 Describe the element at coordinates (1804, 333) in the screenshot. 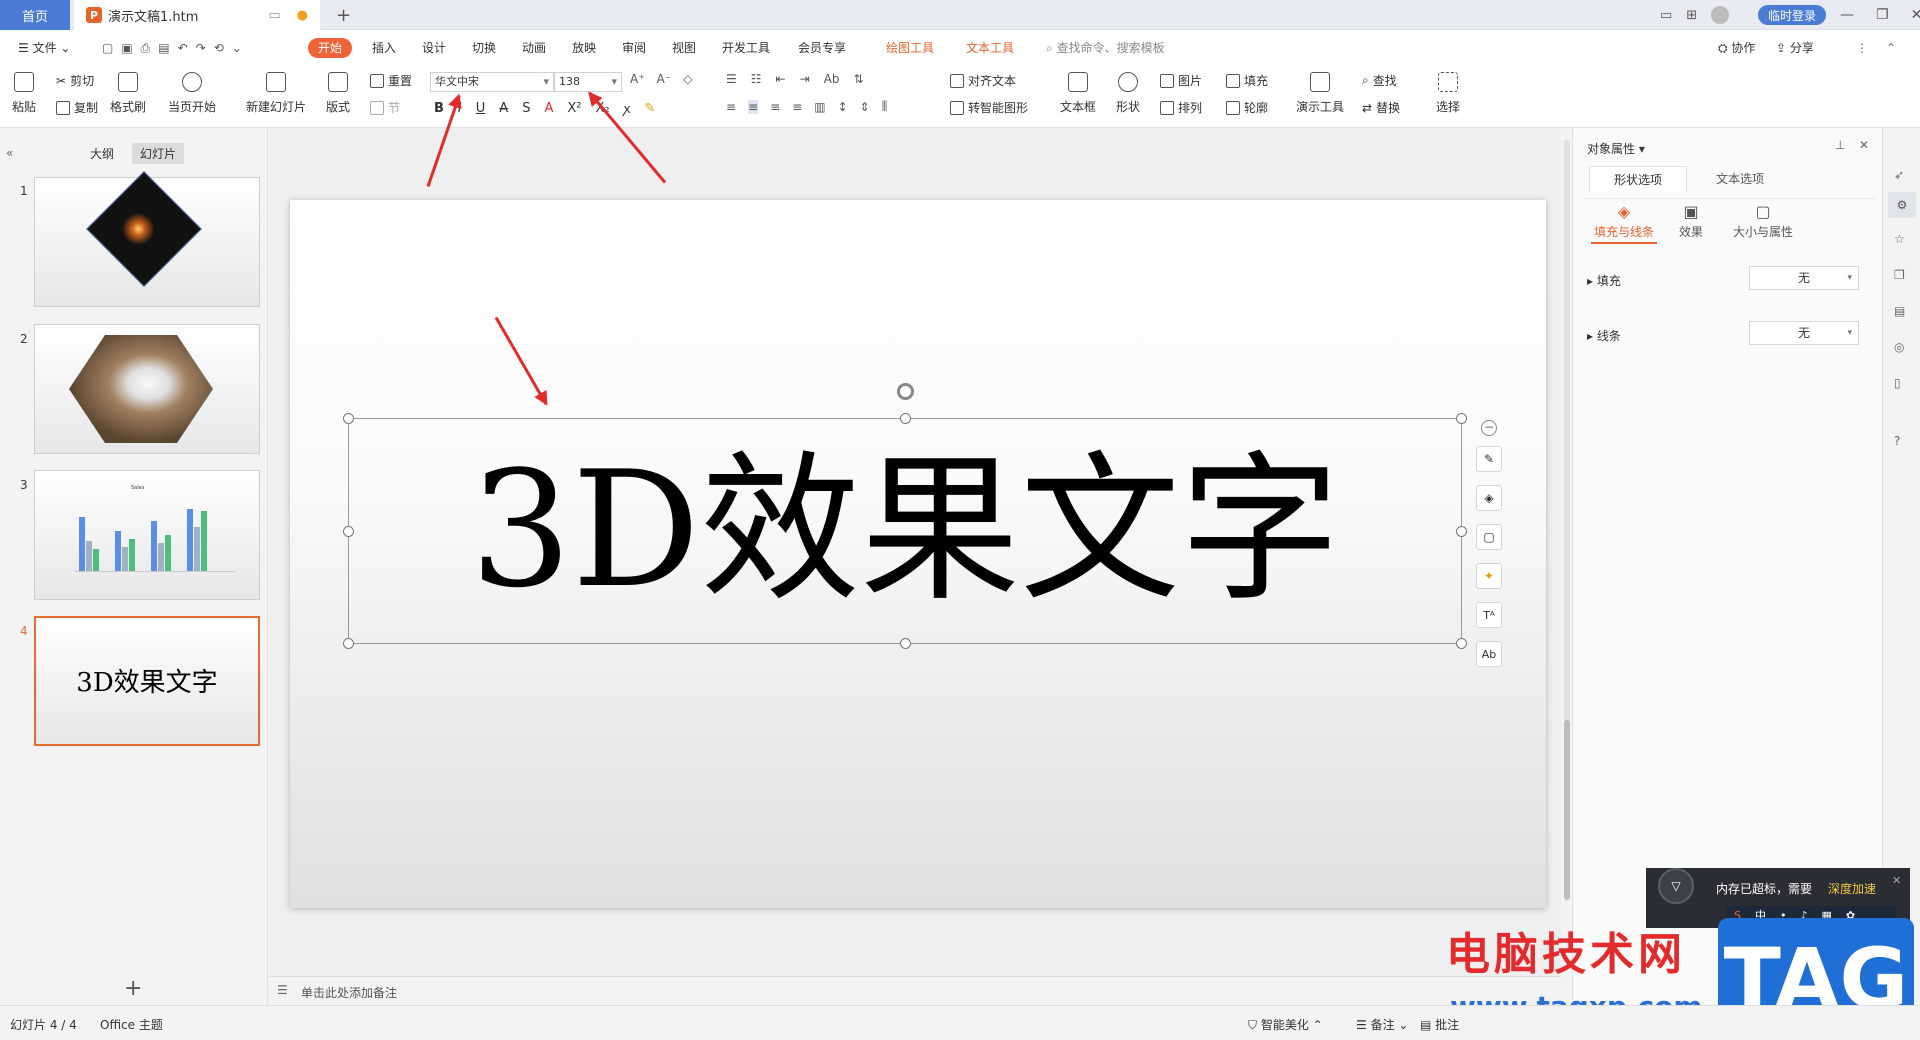

I see `line-select: 无 ▾` at that location.